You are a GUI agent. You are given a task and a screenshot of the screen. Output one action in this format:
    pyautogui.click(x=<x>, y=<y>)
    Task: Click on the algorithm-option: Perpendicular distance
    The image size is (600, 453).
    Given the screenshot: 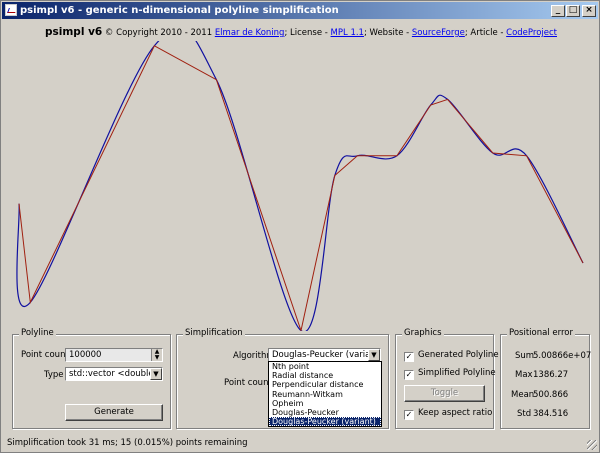 What is the action you would take?
    pyautogui.click(x=325, y=384)
    